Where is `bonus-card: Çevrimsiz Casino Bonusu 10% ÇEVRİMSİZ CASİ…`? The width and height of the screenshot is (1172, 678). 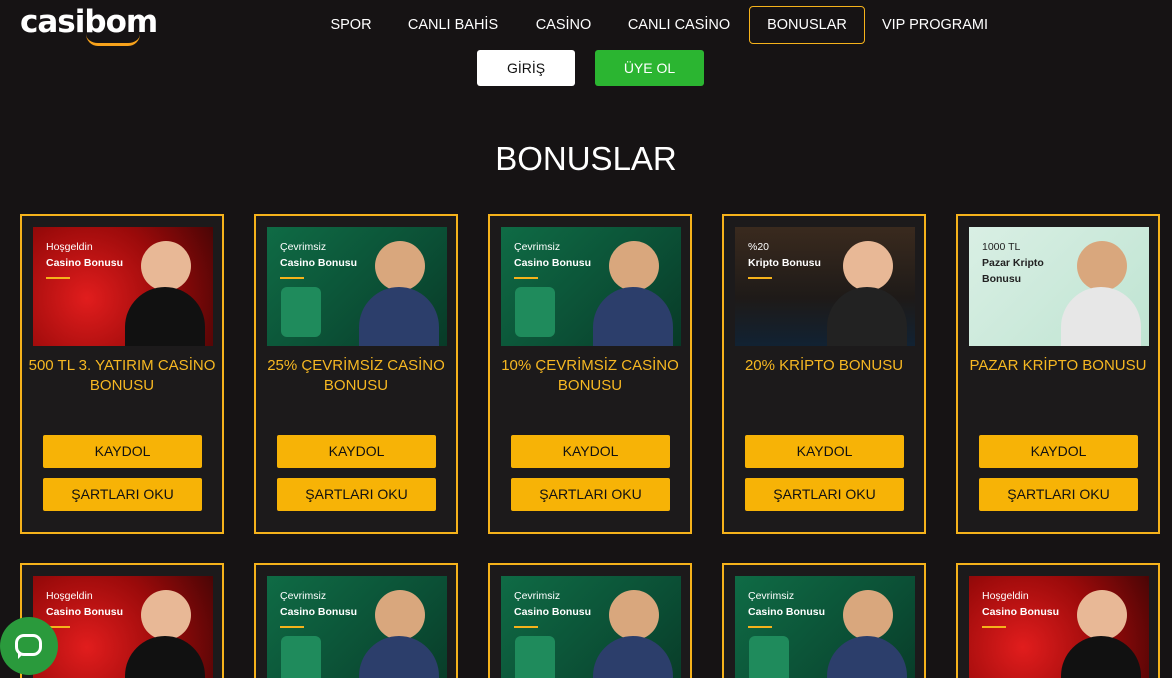
bonus-card: Çevrimsiz Casino Bonusu 10% ÇEVRİMSİZ CASİ… is located at coordinates (590, 374).